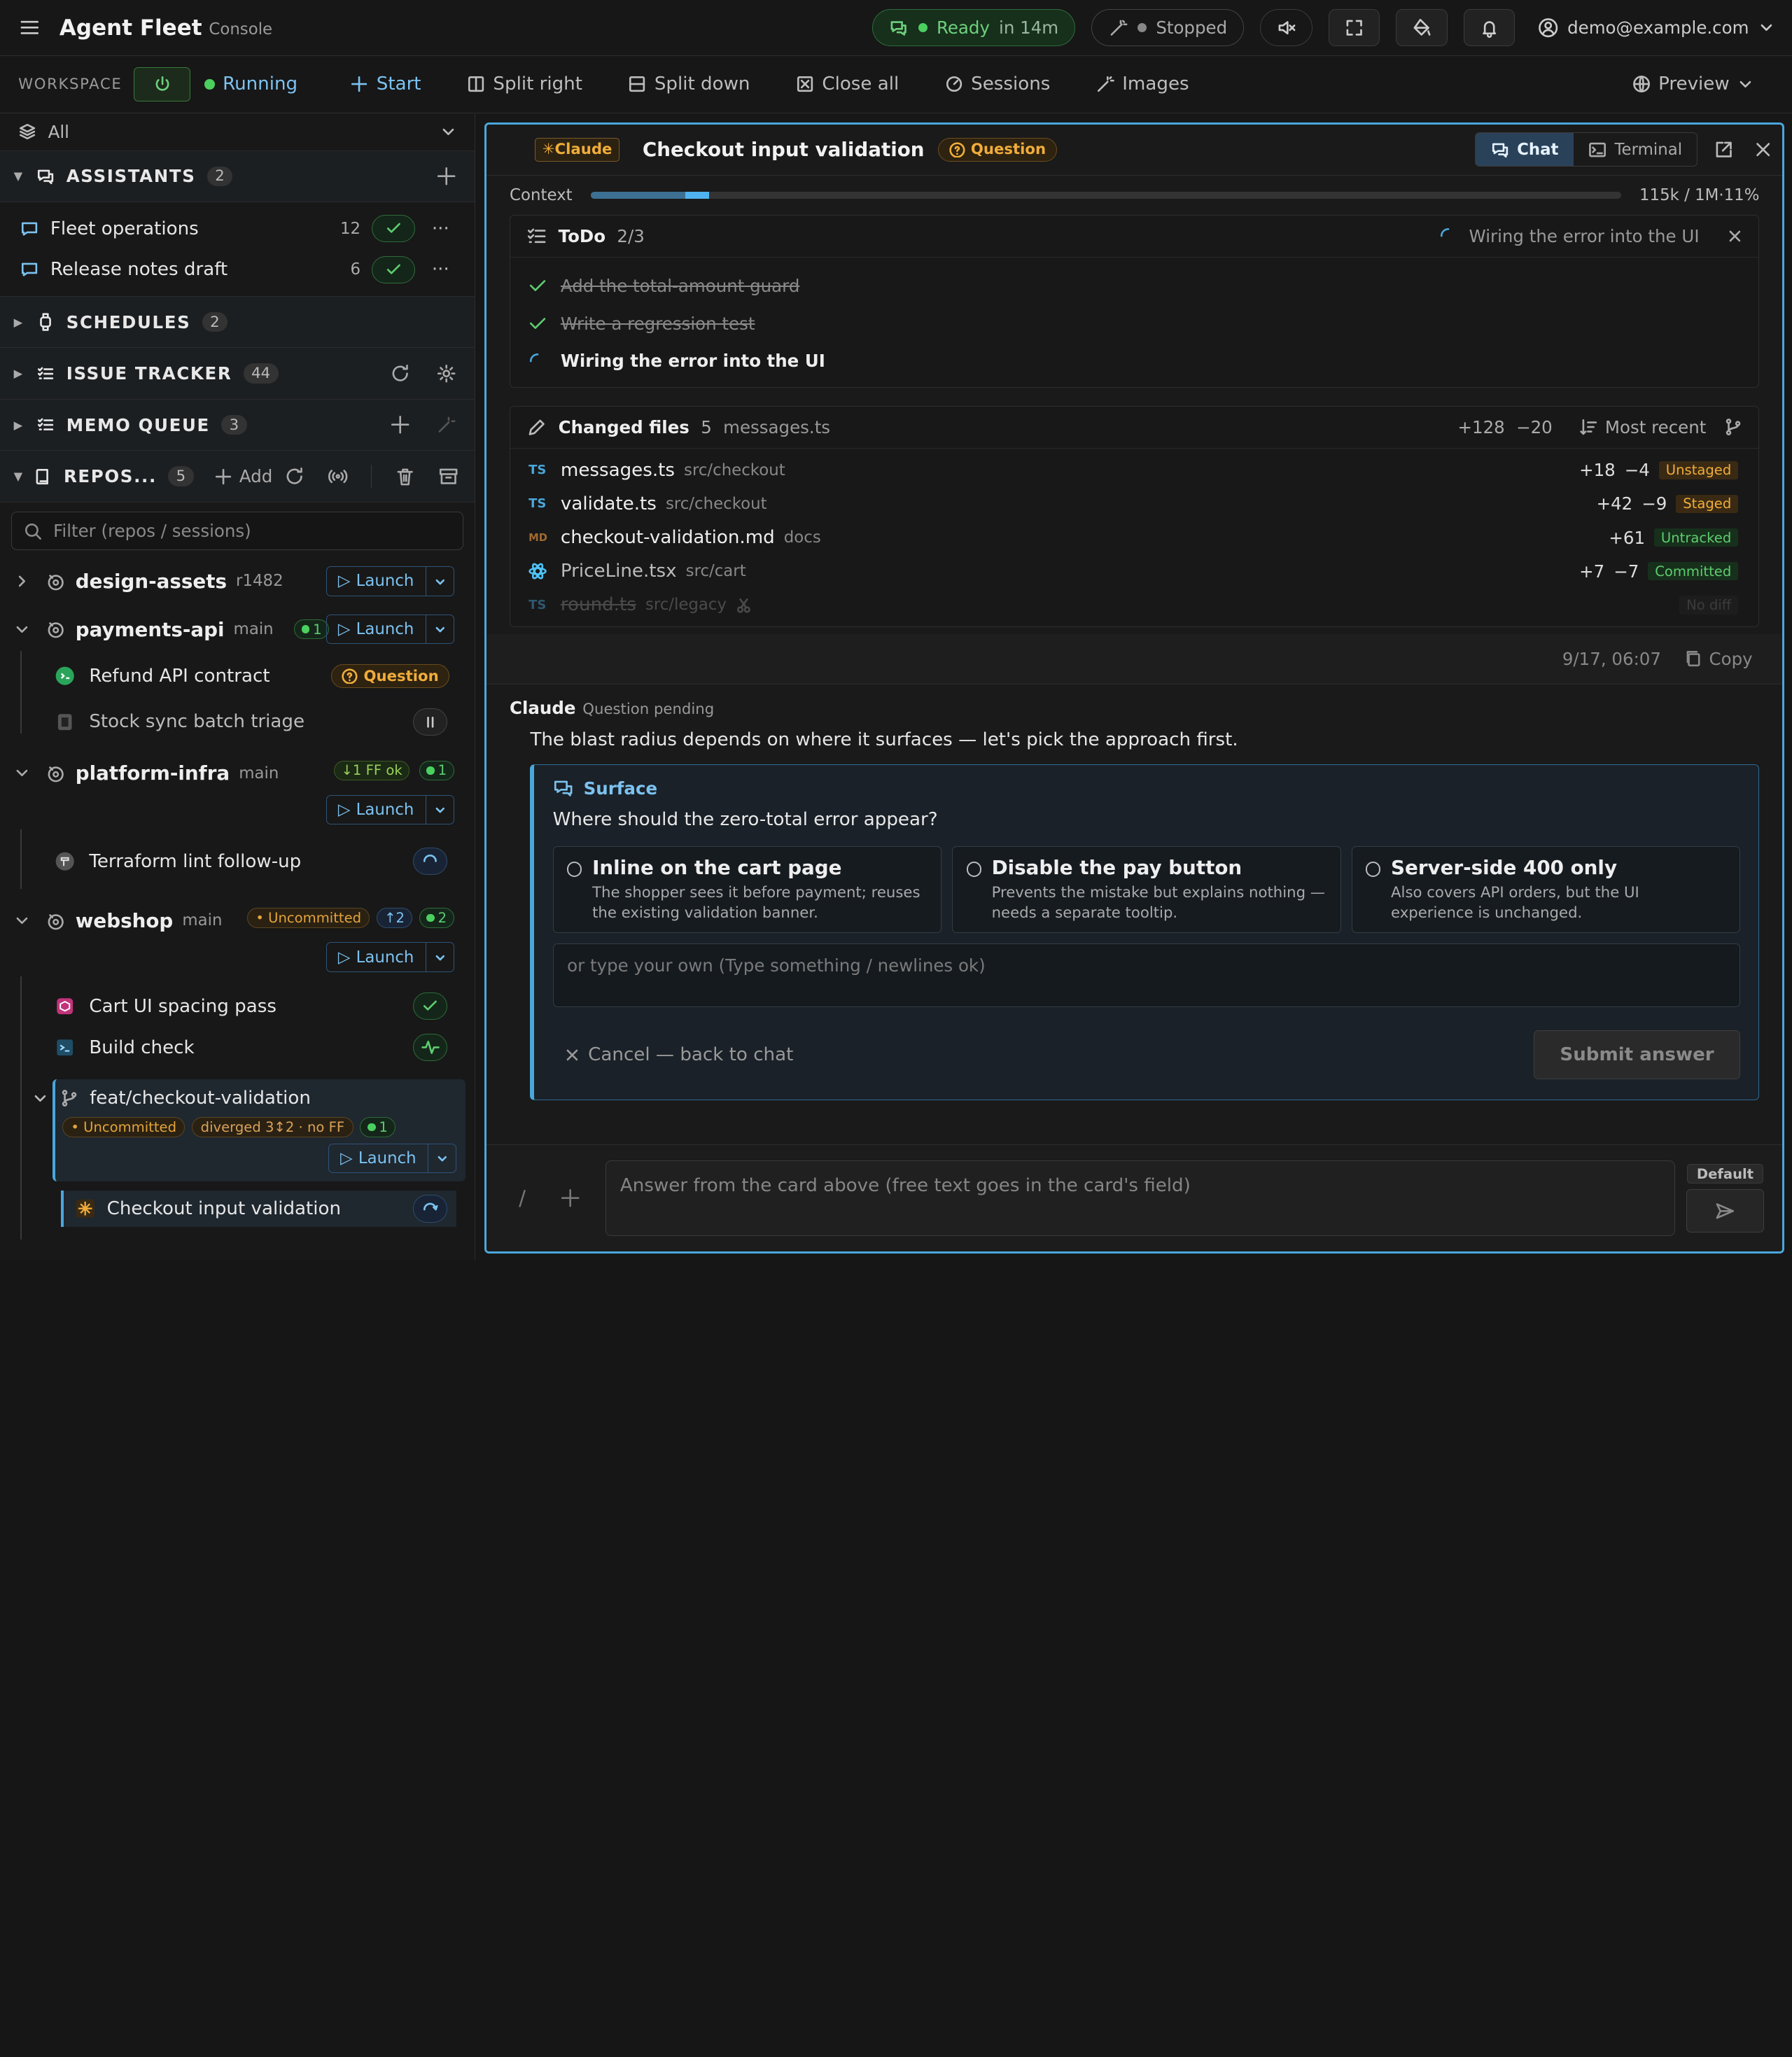 This screenshot has width=1792, height=2057. I want to click on menu-icon, so click(29, 27).